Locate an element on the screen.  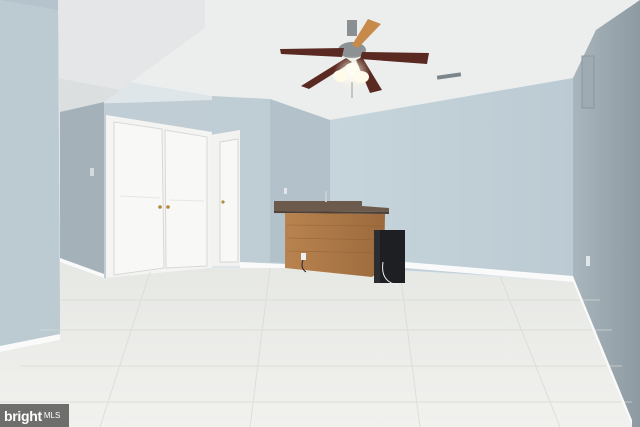
wall-vent is located at coordinates (588, 82).